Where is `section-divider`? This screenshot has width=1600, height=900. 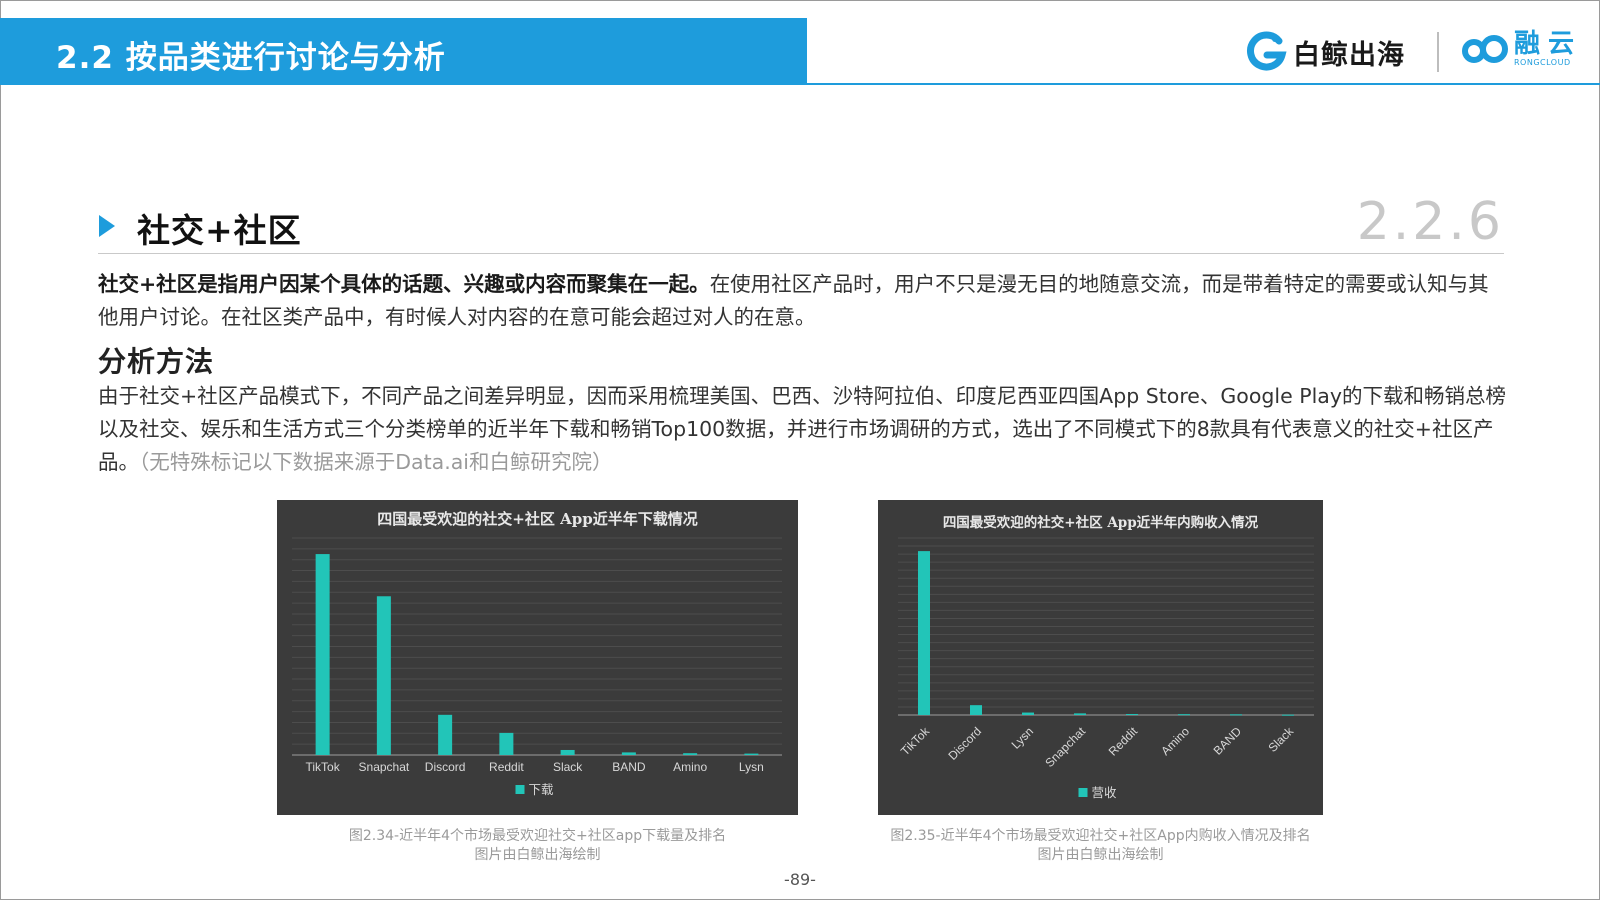 section-divider is located at coordinates (801, 253).